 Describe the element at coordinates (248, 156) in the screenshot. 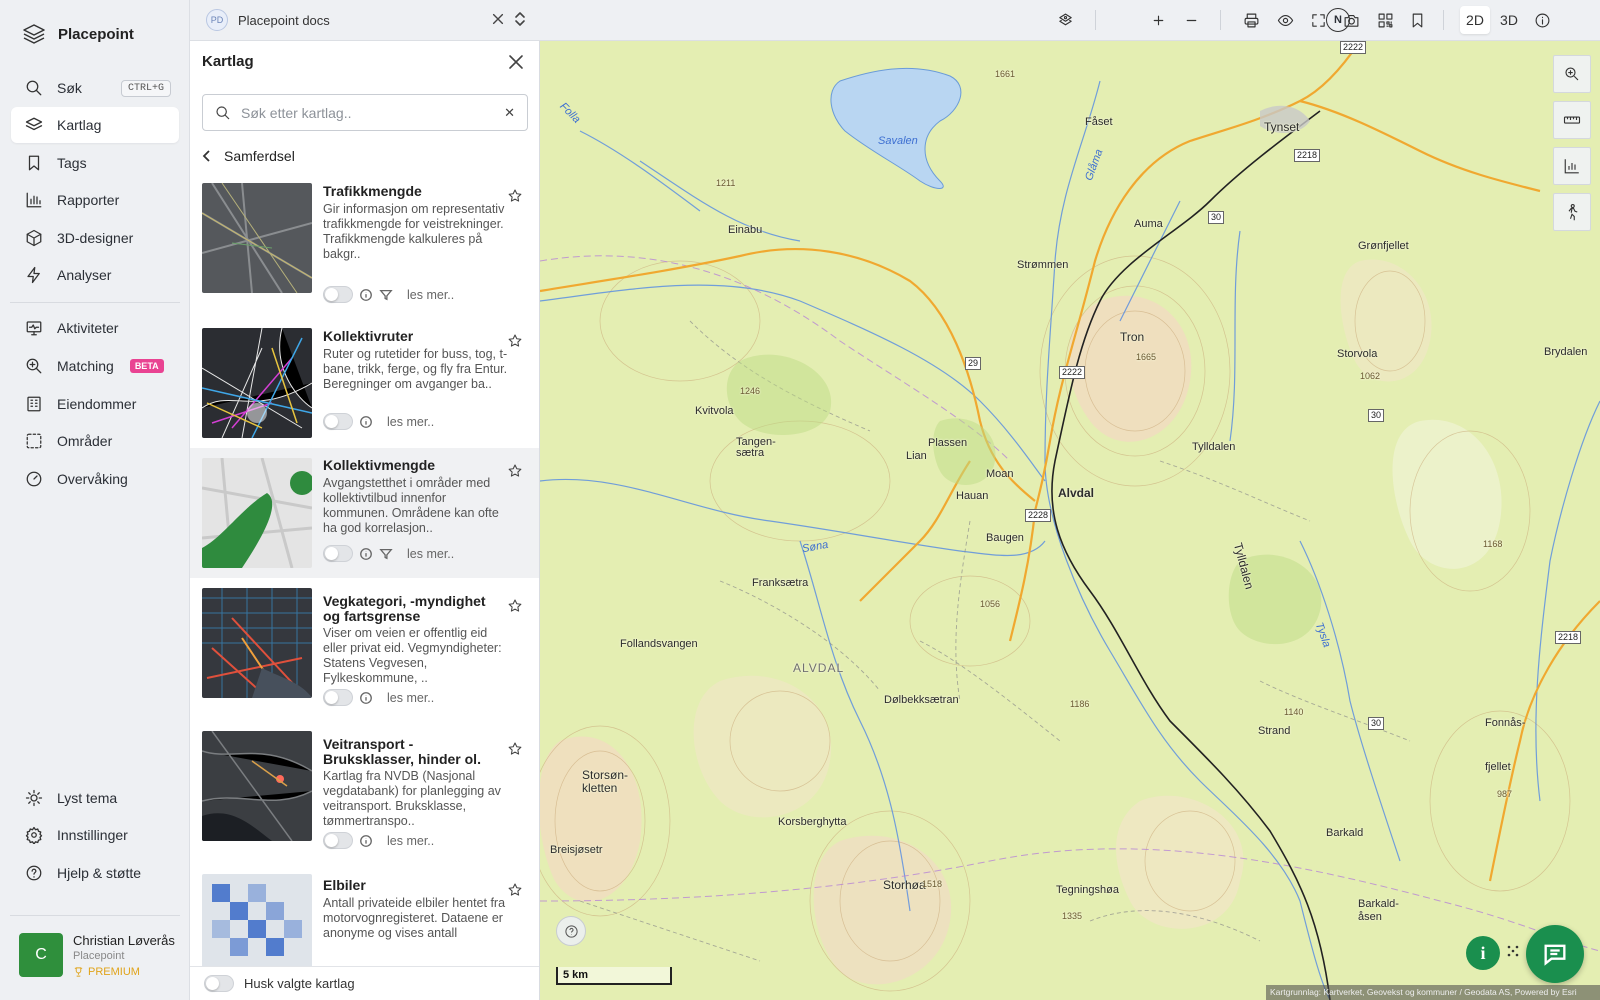

I see `breadcrumb: Samferdsel` at that location.